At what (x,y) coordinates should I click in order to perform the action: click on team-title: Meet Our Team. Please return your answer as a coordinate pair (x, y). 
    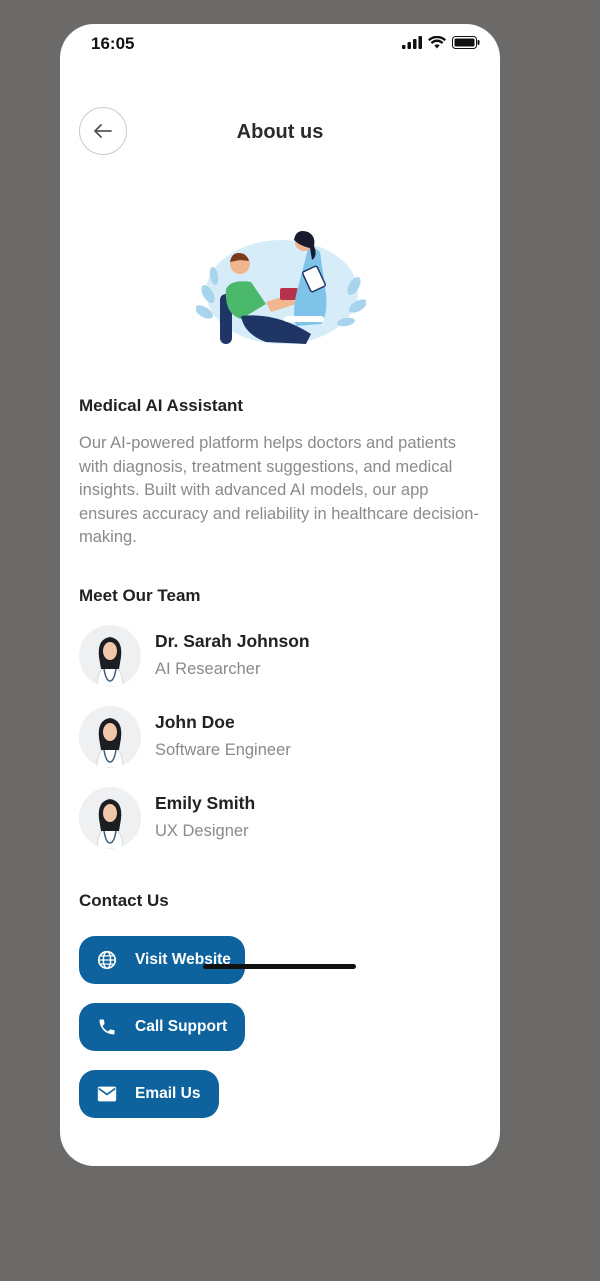
    Looking at the image, I should click on (140, 595).